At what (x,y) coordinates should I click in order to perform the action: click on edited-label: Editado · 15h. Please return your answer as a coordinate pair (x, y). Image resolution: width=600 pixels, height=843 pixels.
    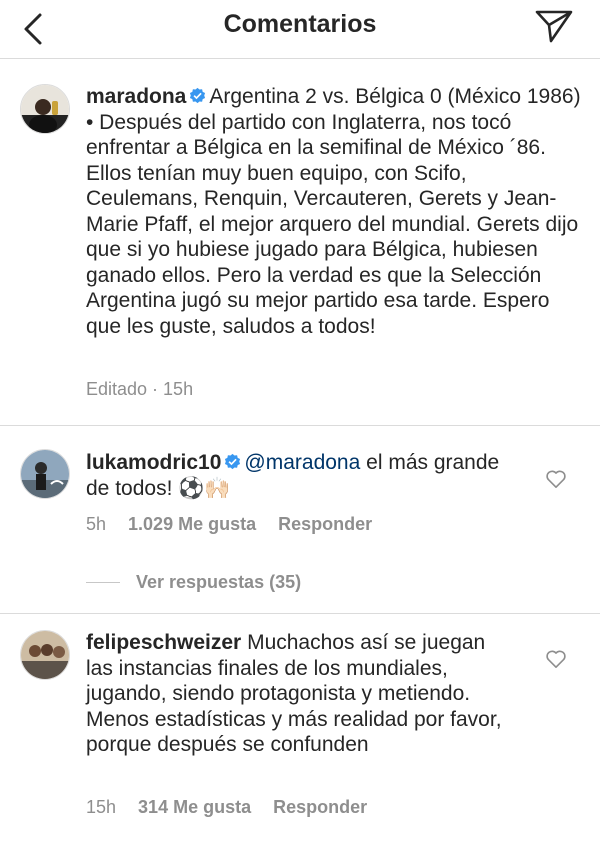
    Looking at the image, I should click on (140, 389).